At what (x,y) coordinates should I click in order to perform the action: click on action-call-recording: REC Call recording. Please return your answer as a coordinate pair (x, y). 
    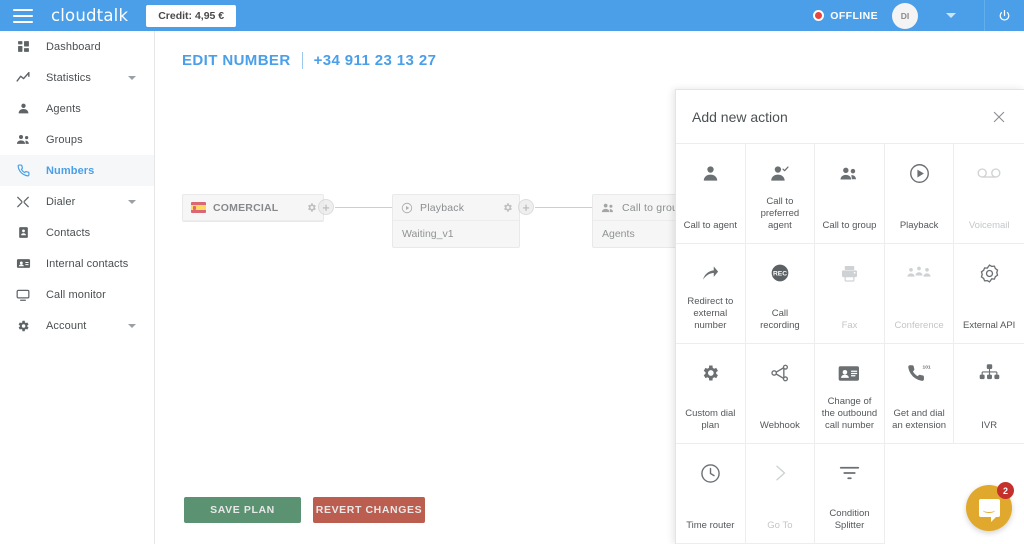
    Looking at the image, I should click on (780, 294).